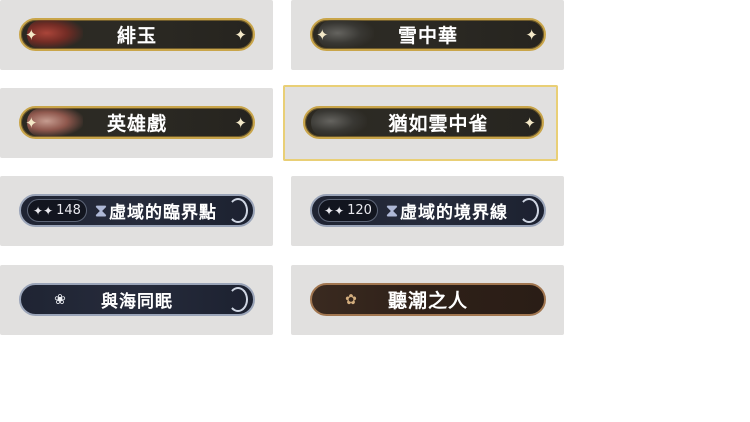 The image size is (750, 422). I want to click on fish-emblem-icon: ❀, so click(60, 300).